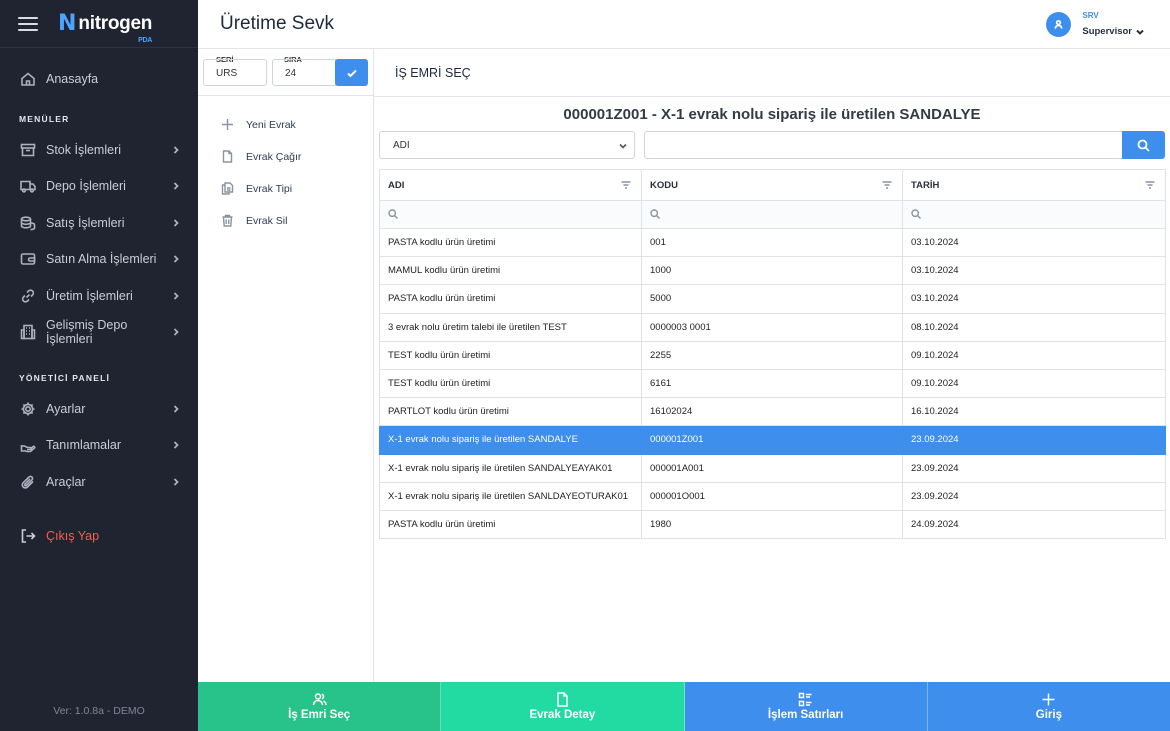 The width and height of the screenshot is (1170, 731). Describe the element at coordinates (227, 220) in the screenshot. I see `trash-icon` at that location.